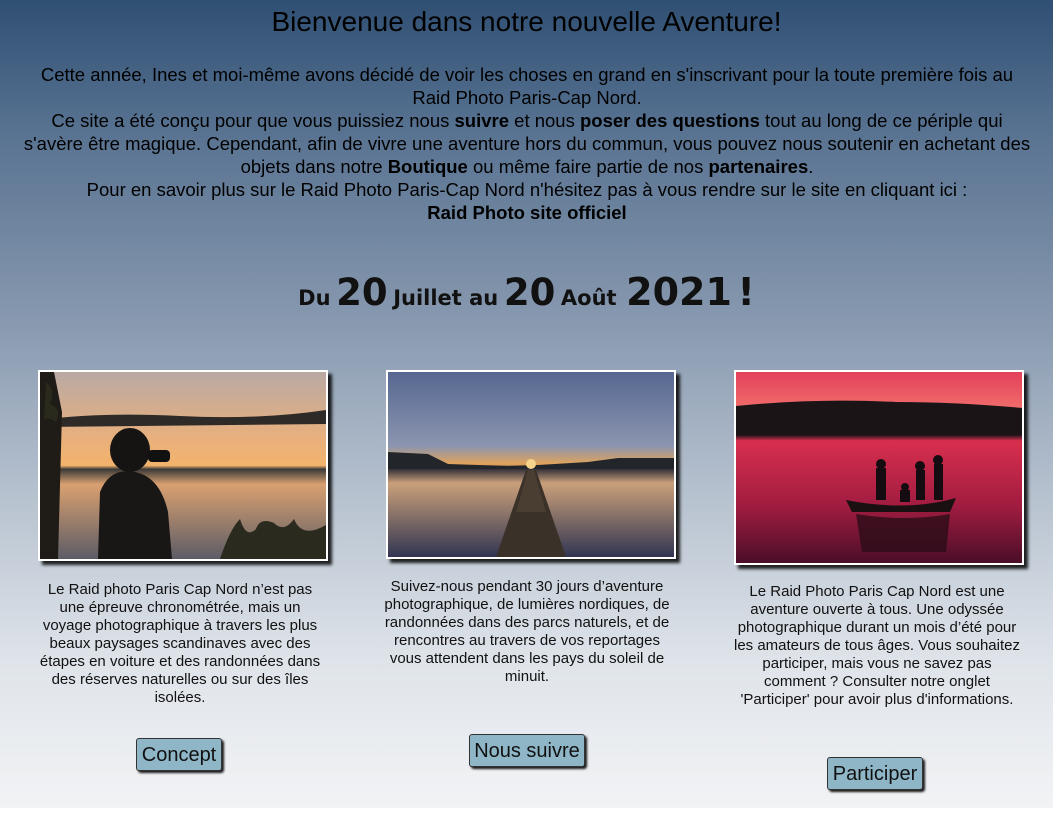 The image size is (1053, 821). Describe the element at coordinates (527, 750) in the screenshot. I see `follow-button: Nous suivre` at that location.